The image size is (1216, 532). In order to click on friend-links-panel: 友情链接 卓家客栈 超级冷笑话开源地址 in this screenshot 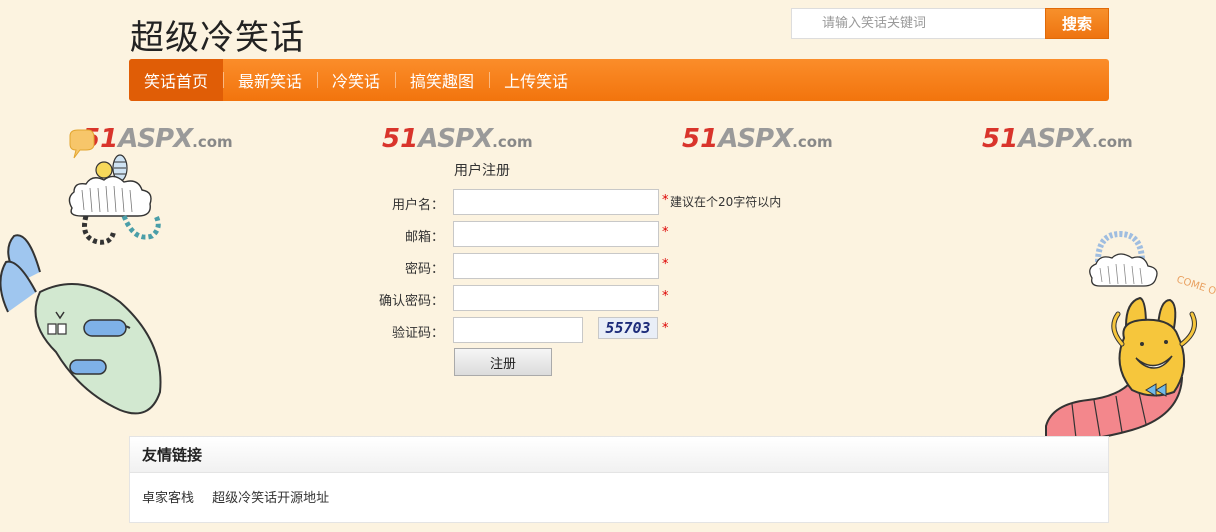, I will do `click(619, 479)`.